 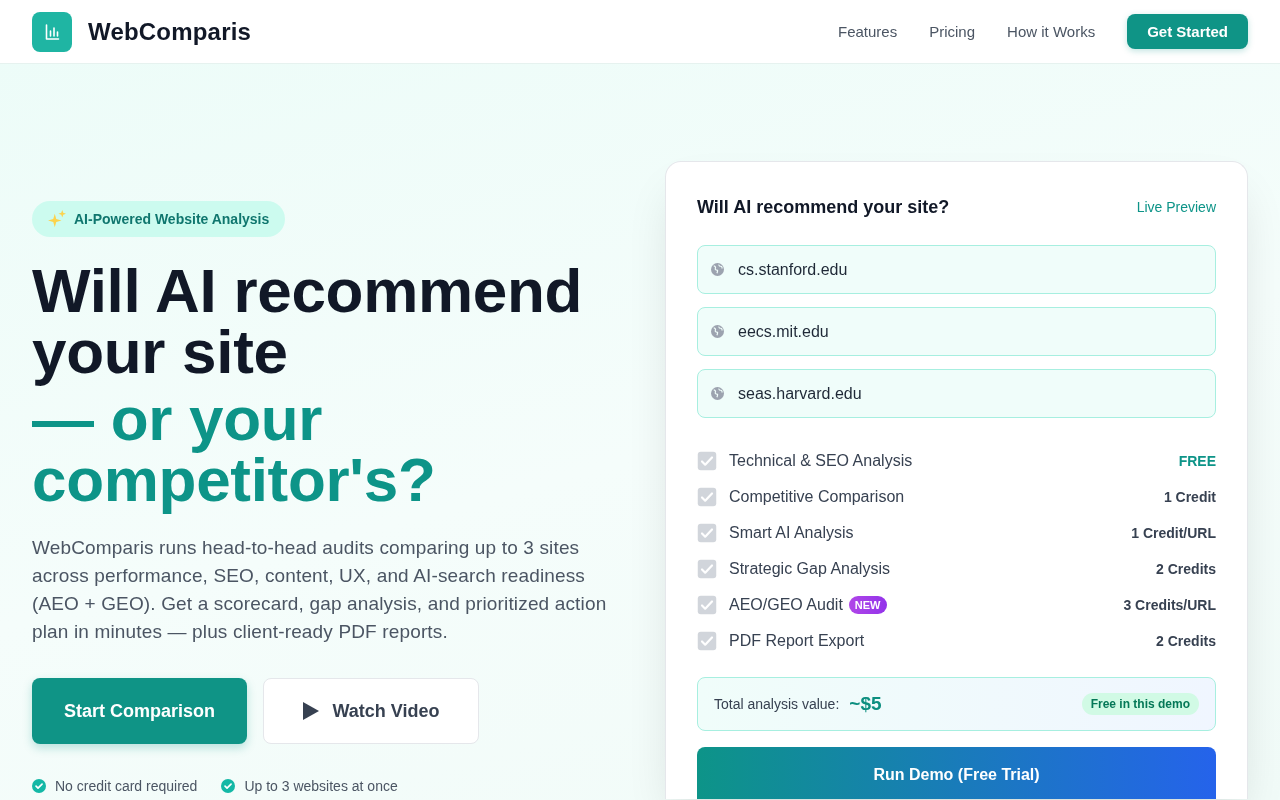 I want to click on watch-video-button: Watch Video, so click(x=371, y=711).